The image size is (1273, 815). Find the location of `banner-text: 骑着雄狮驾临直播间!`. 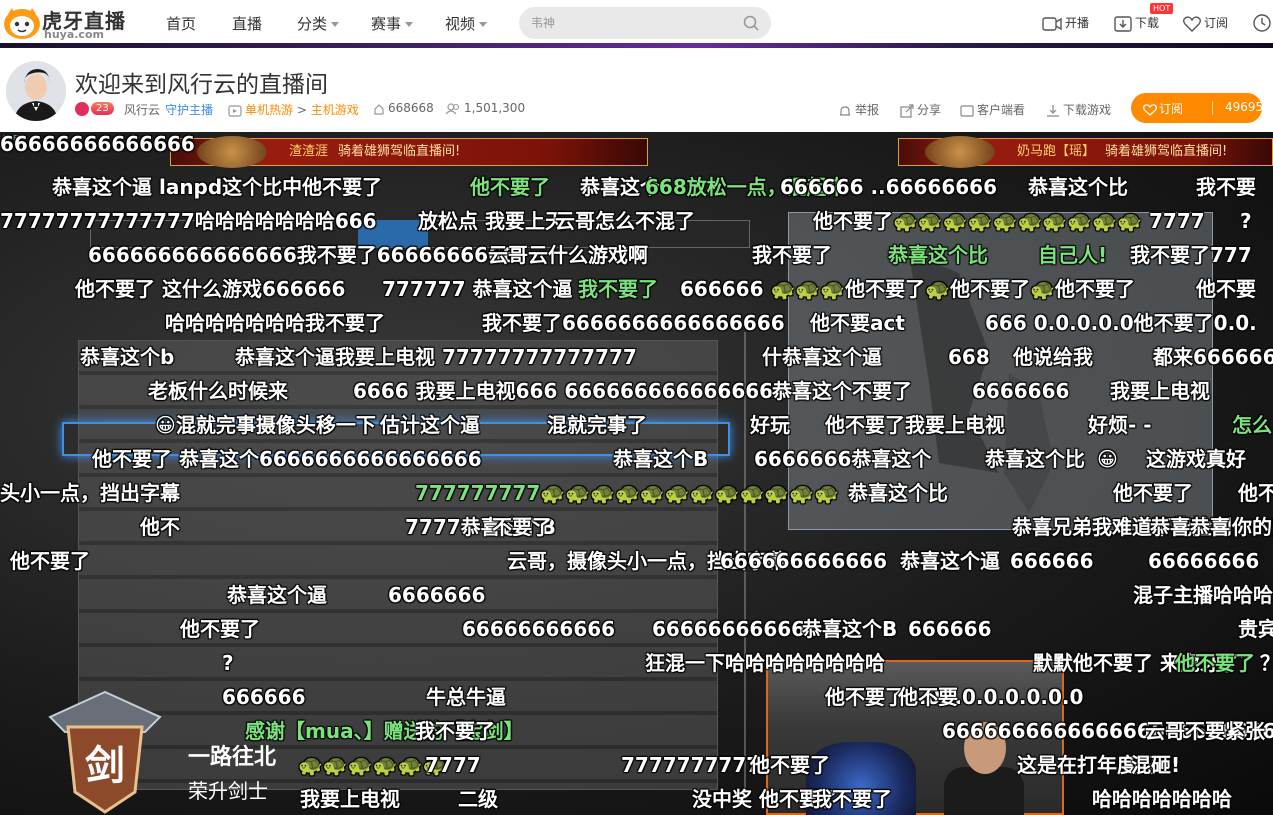

banner-text: 骑着雄狮驾临直播间! is located at coordinates (399, 151).